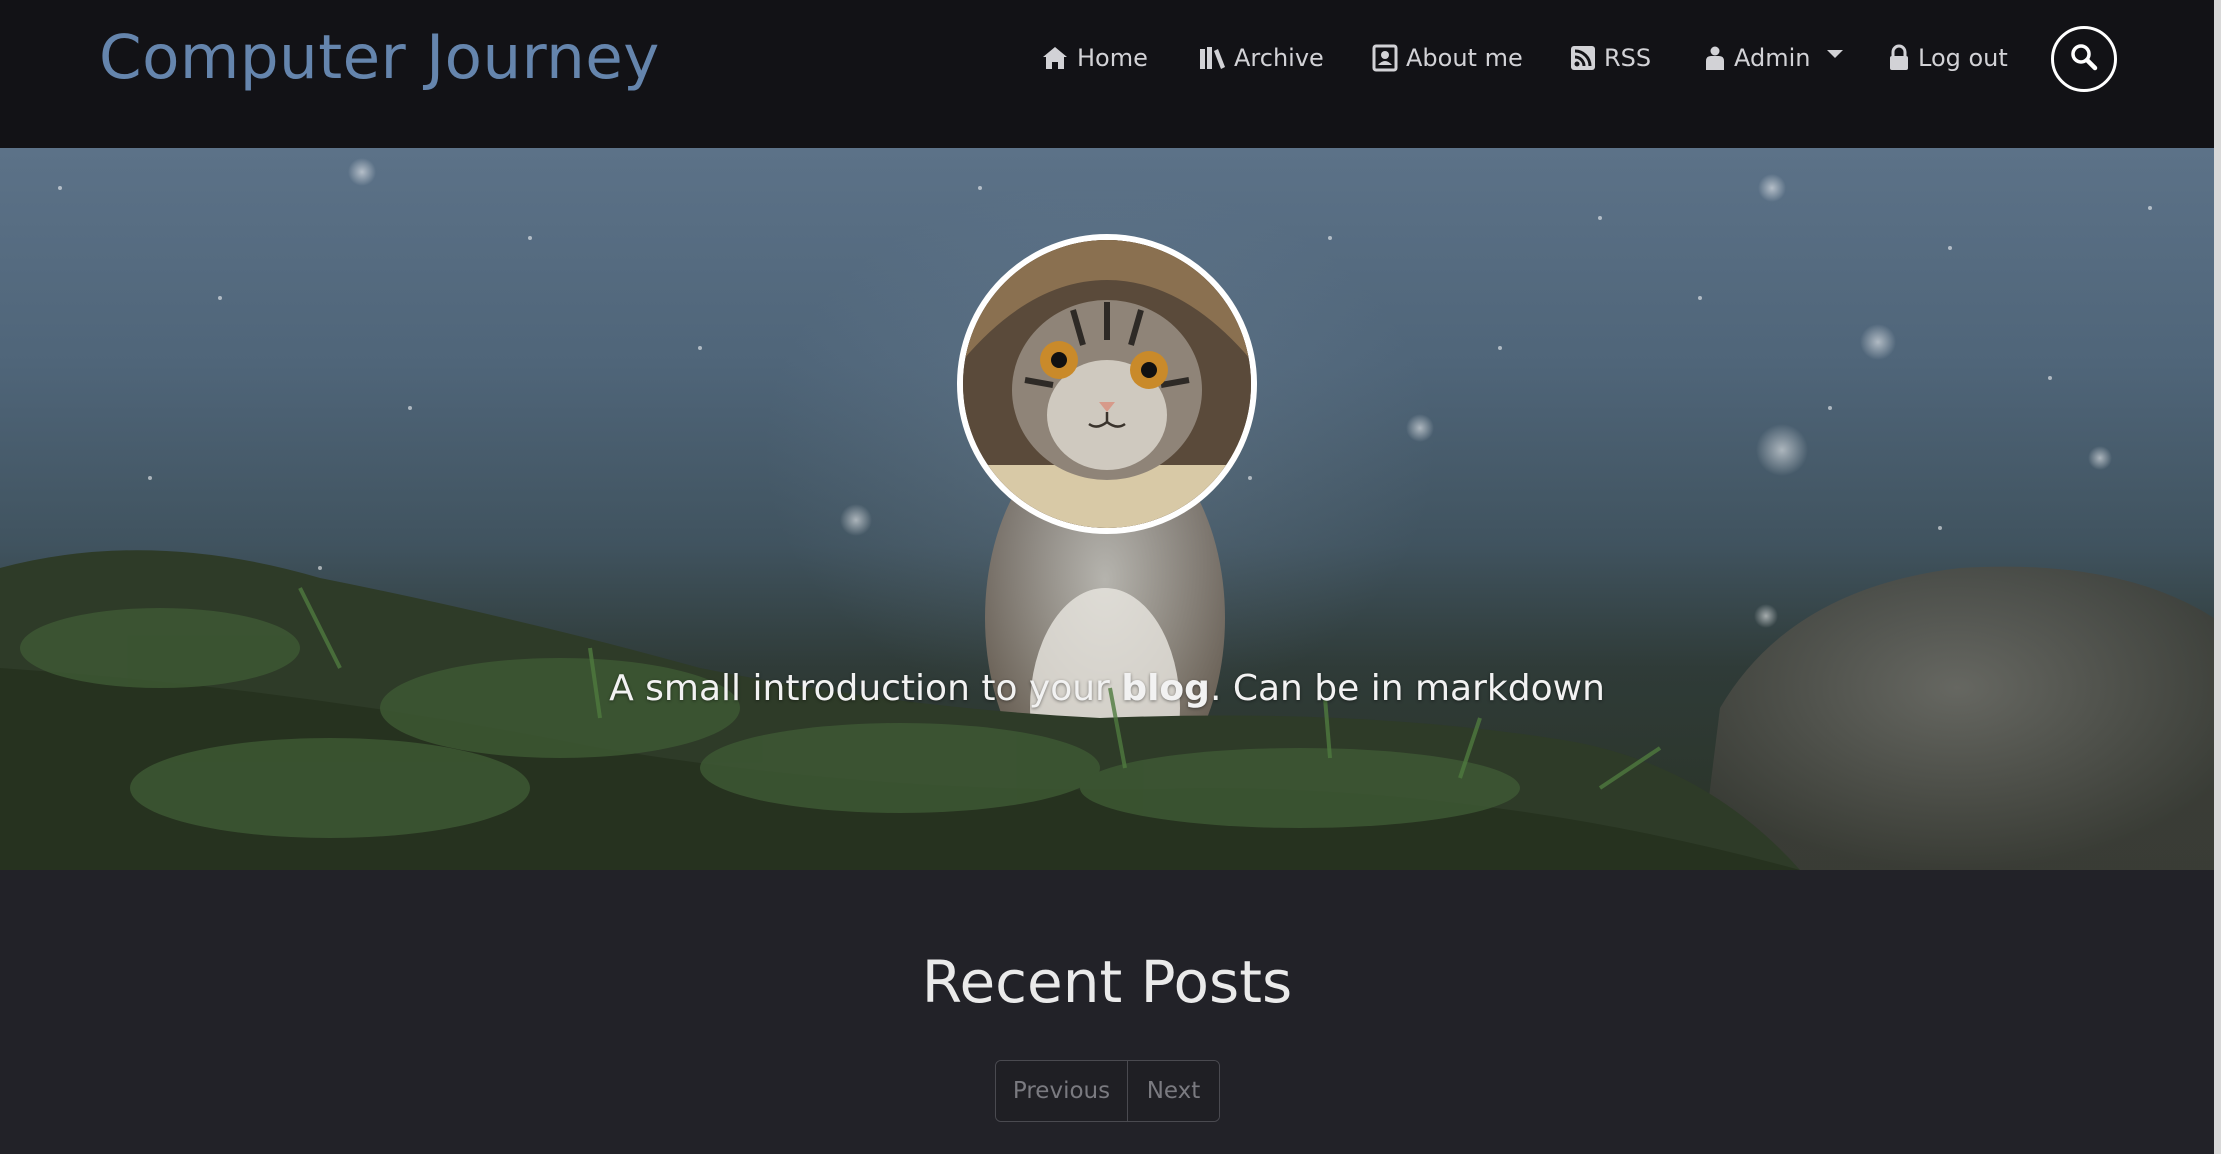 Image resolution: width=2221 pixels, height=1154 pixels. What do you see at coordinates (1407, 688) in the screenshot?
I see `intro-text-end: . Can be in markdown` at bounding box center [1407, 688].